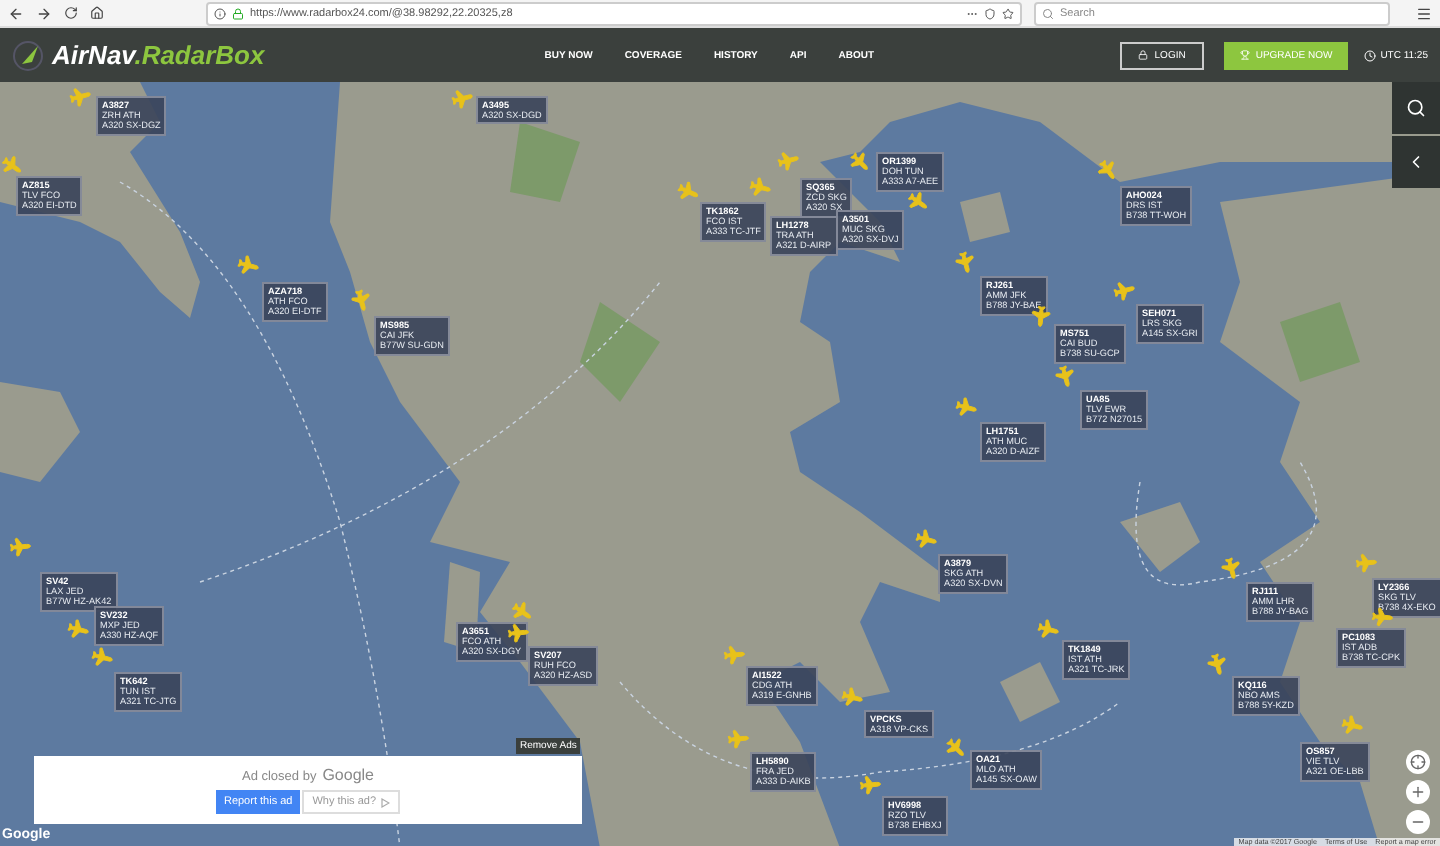 This screenshot has width=1440, height=846. Describe the element at coordinates (16, 13) in the screenshot. I see `back-icon` at that location.